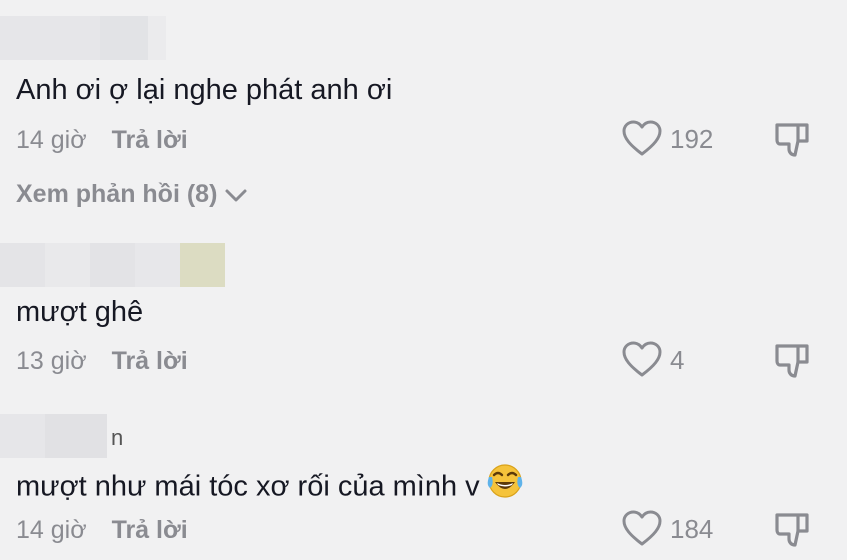 This screenshot has height=560, width=847. I want to click on like-button: 192, so click(667, 139).